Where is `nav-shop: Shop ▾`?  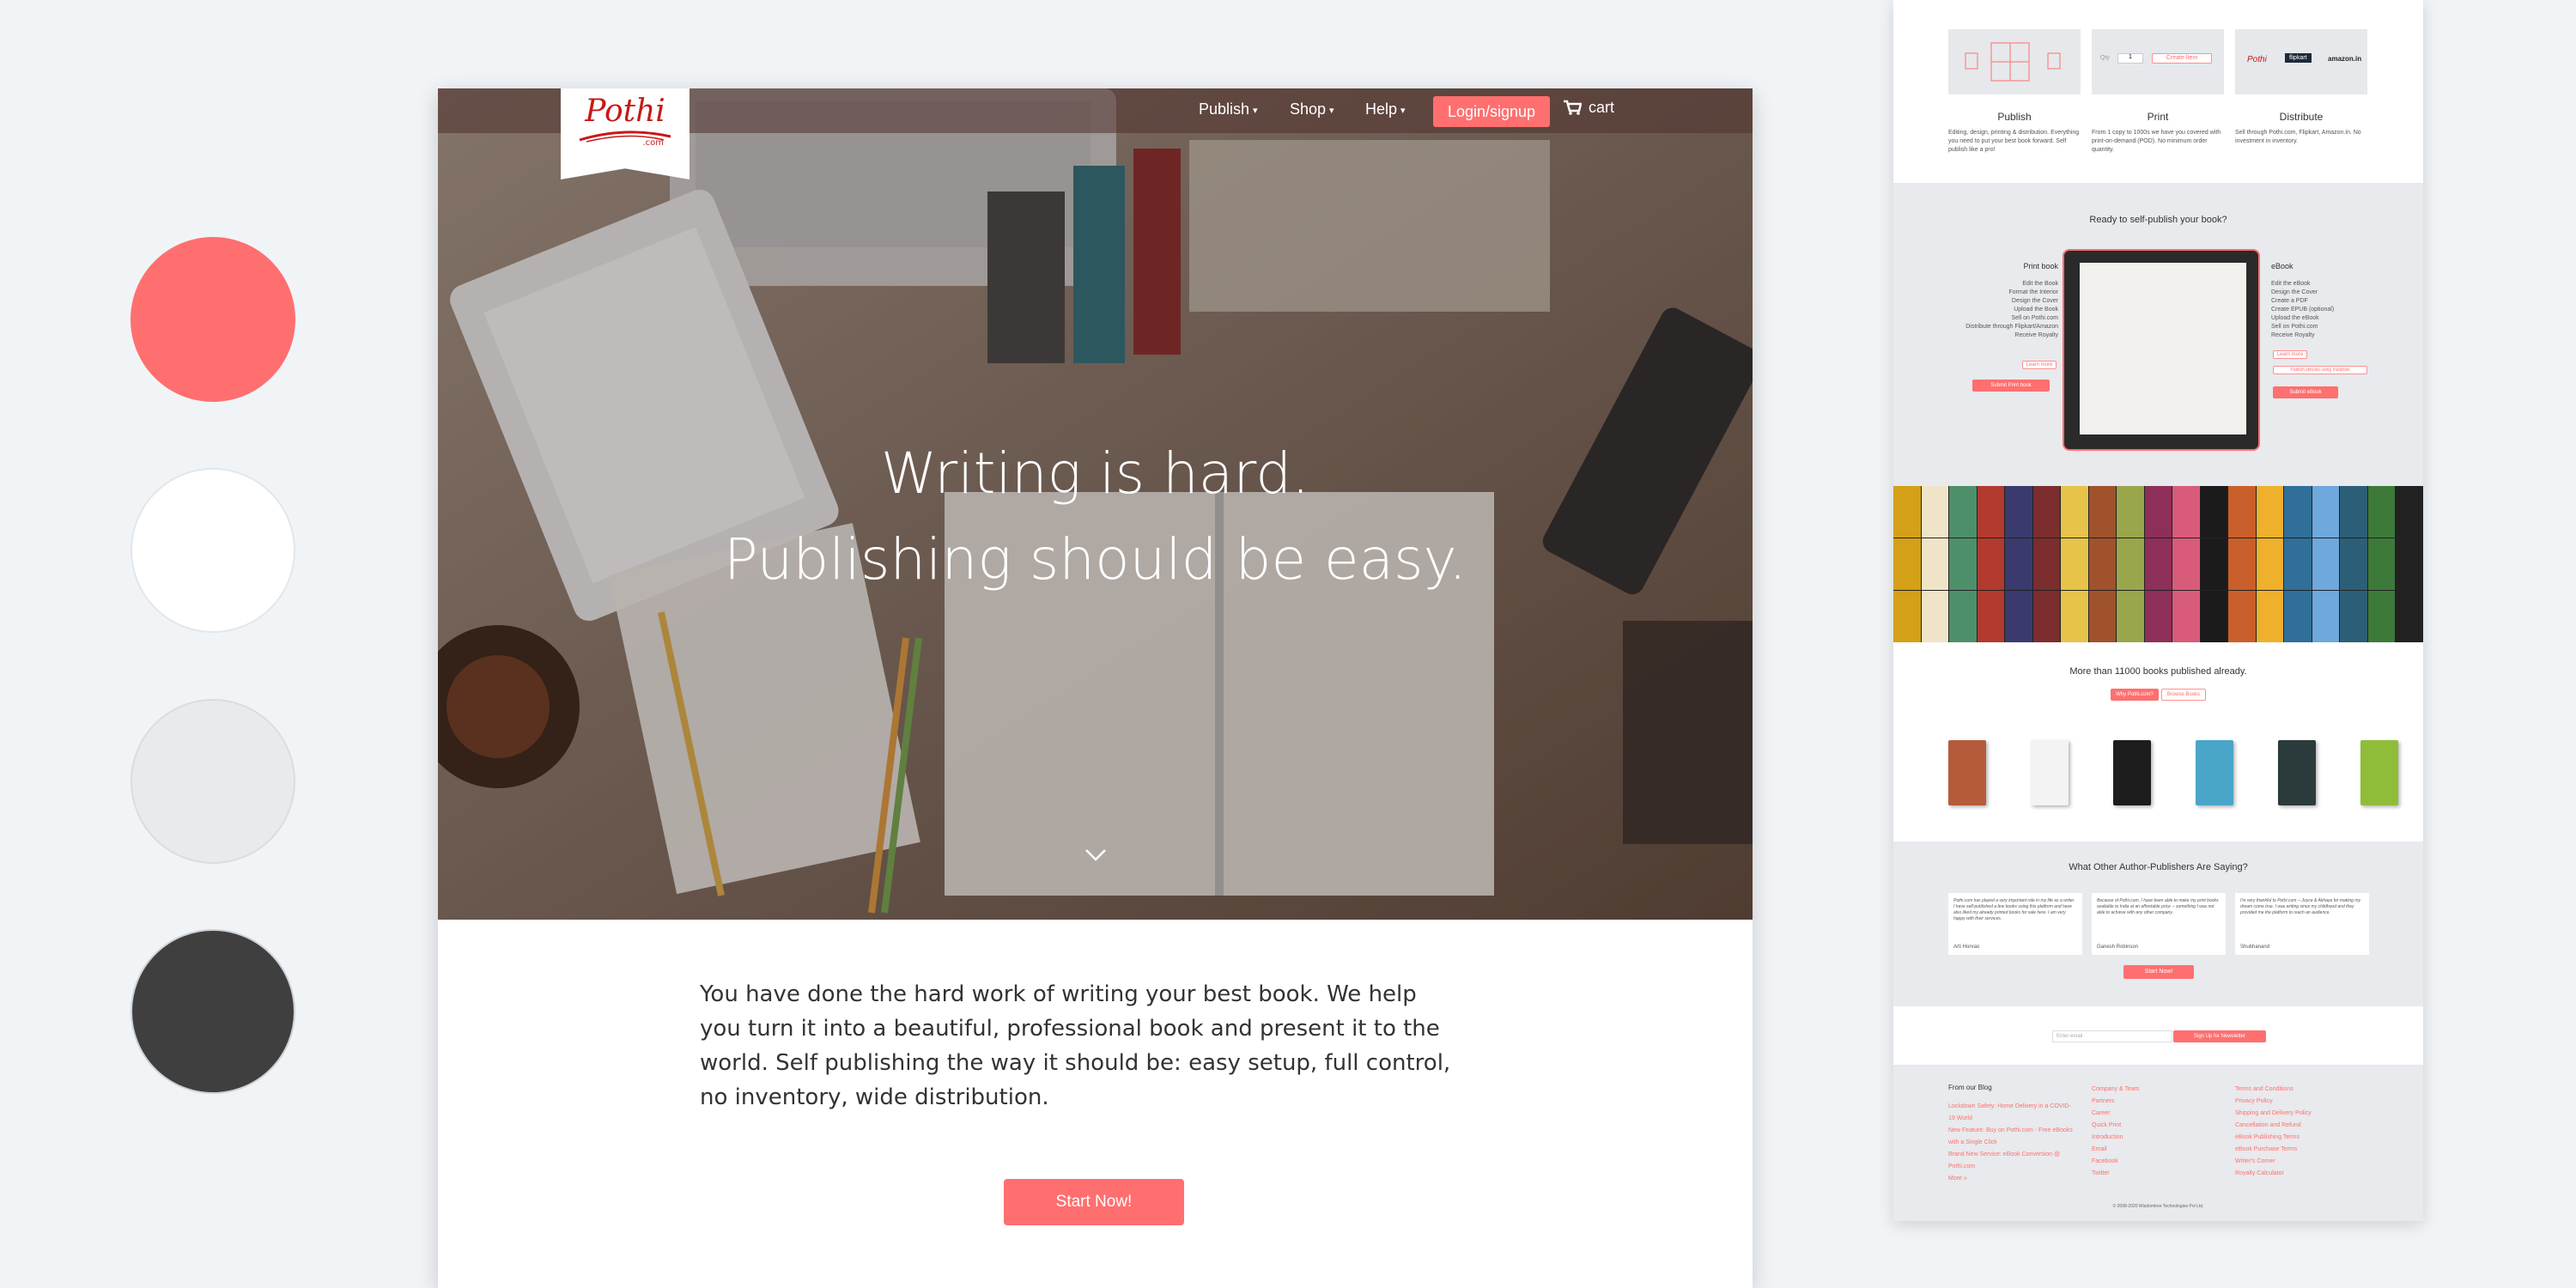
nav-shop: Shop ▾ is located at coordinates (1312, 109).